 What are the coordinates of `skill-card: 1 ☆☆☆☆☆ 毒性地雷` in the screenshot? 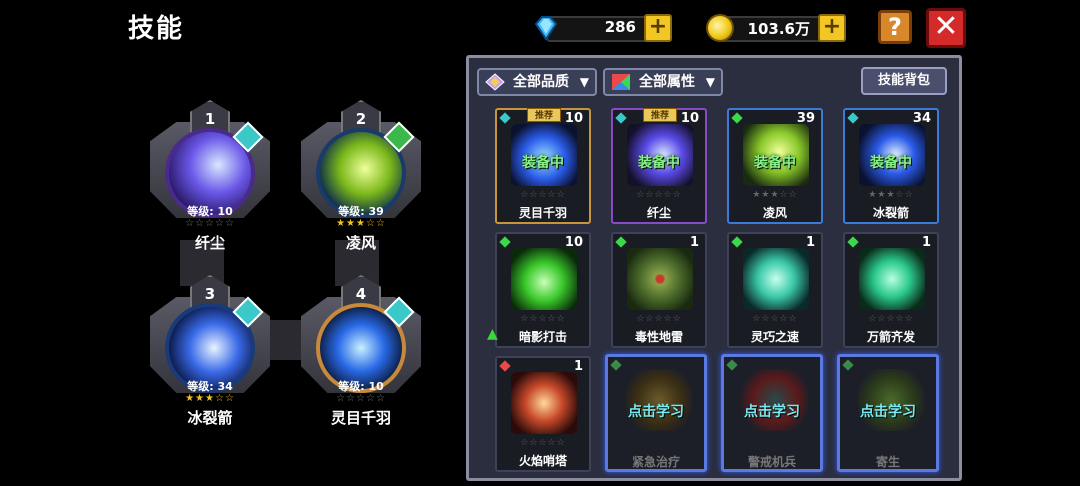 It's located at (659, 290).